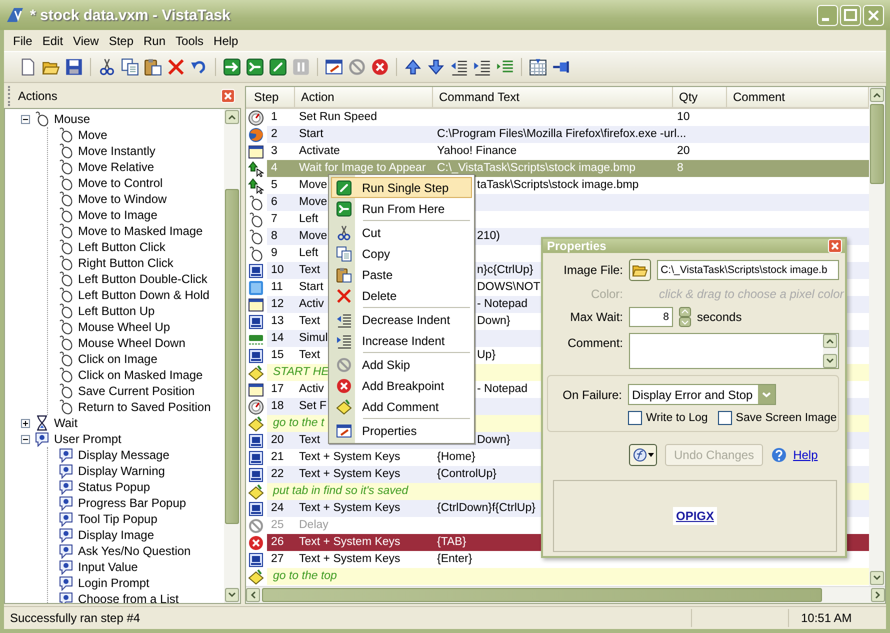 This screenshot has width=890, height=633. What do you see at coordinates (683, 151) in the screenshot?
I see `table-cell: 20` at bounding box center [683, 151].